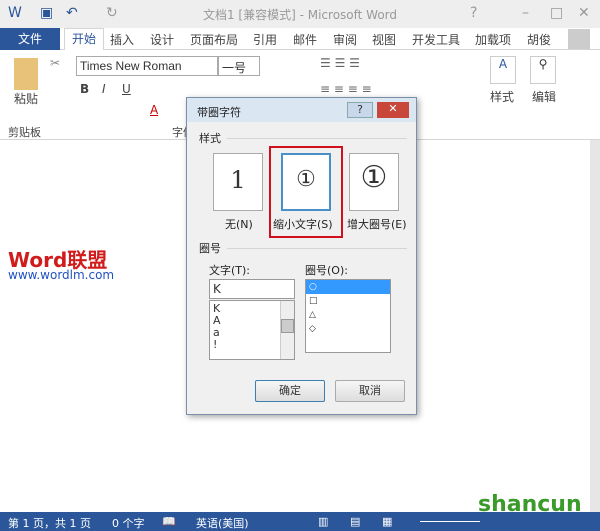 The image size is (600, 531). Describe the element at coordinates (147, 66) in the screenshot. I see `font-name-select: Times New Roman` at that location.